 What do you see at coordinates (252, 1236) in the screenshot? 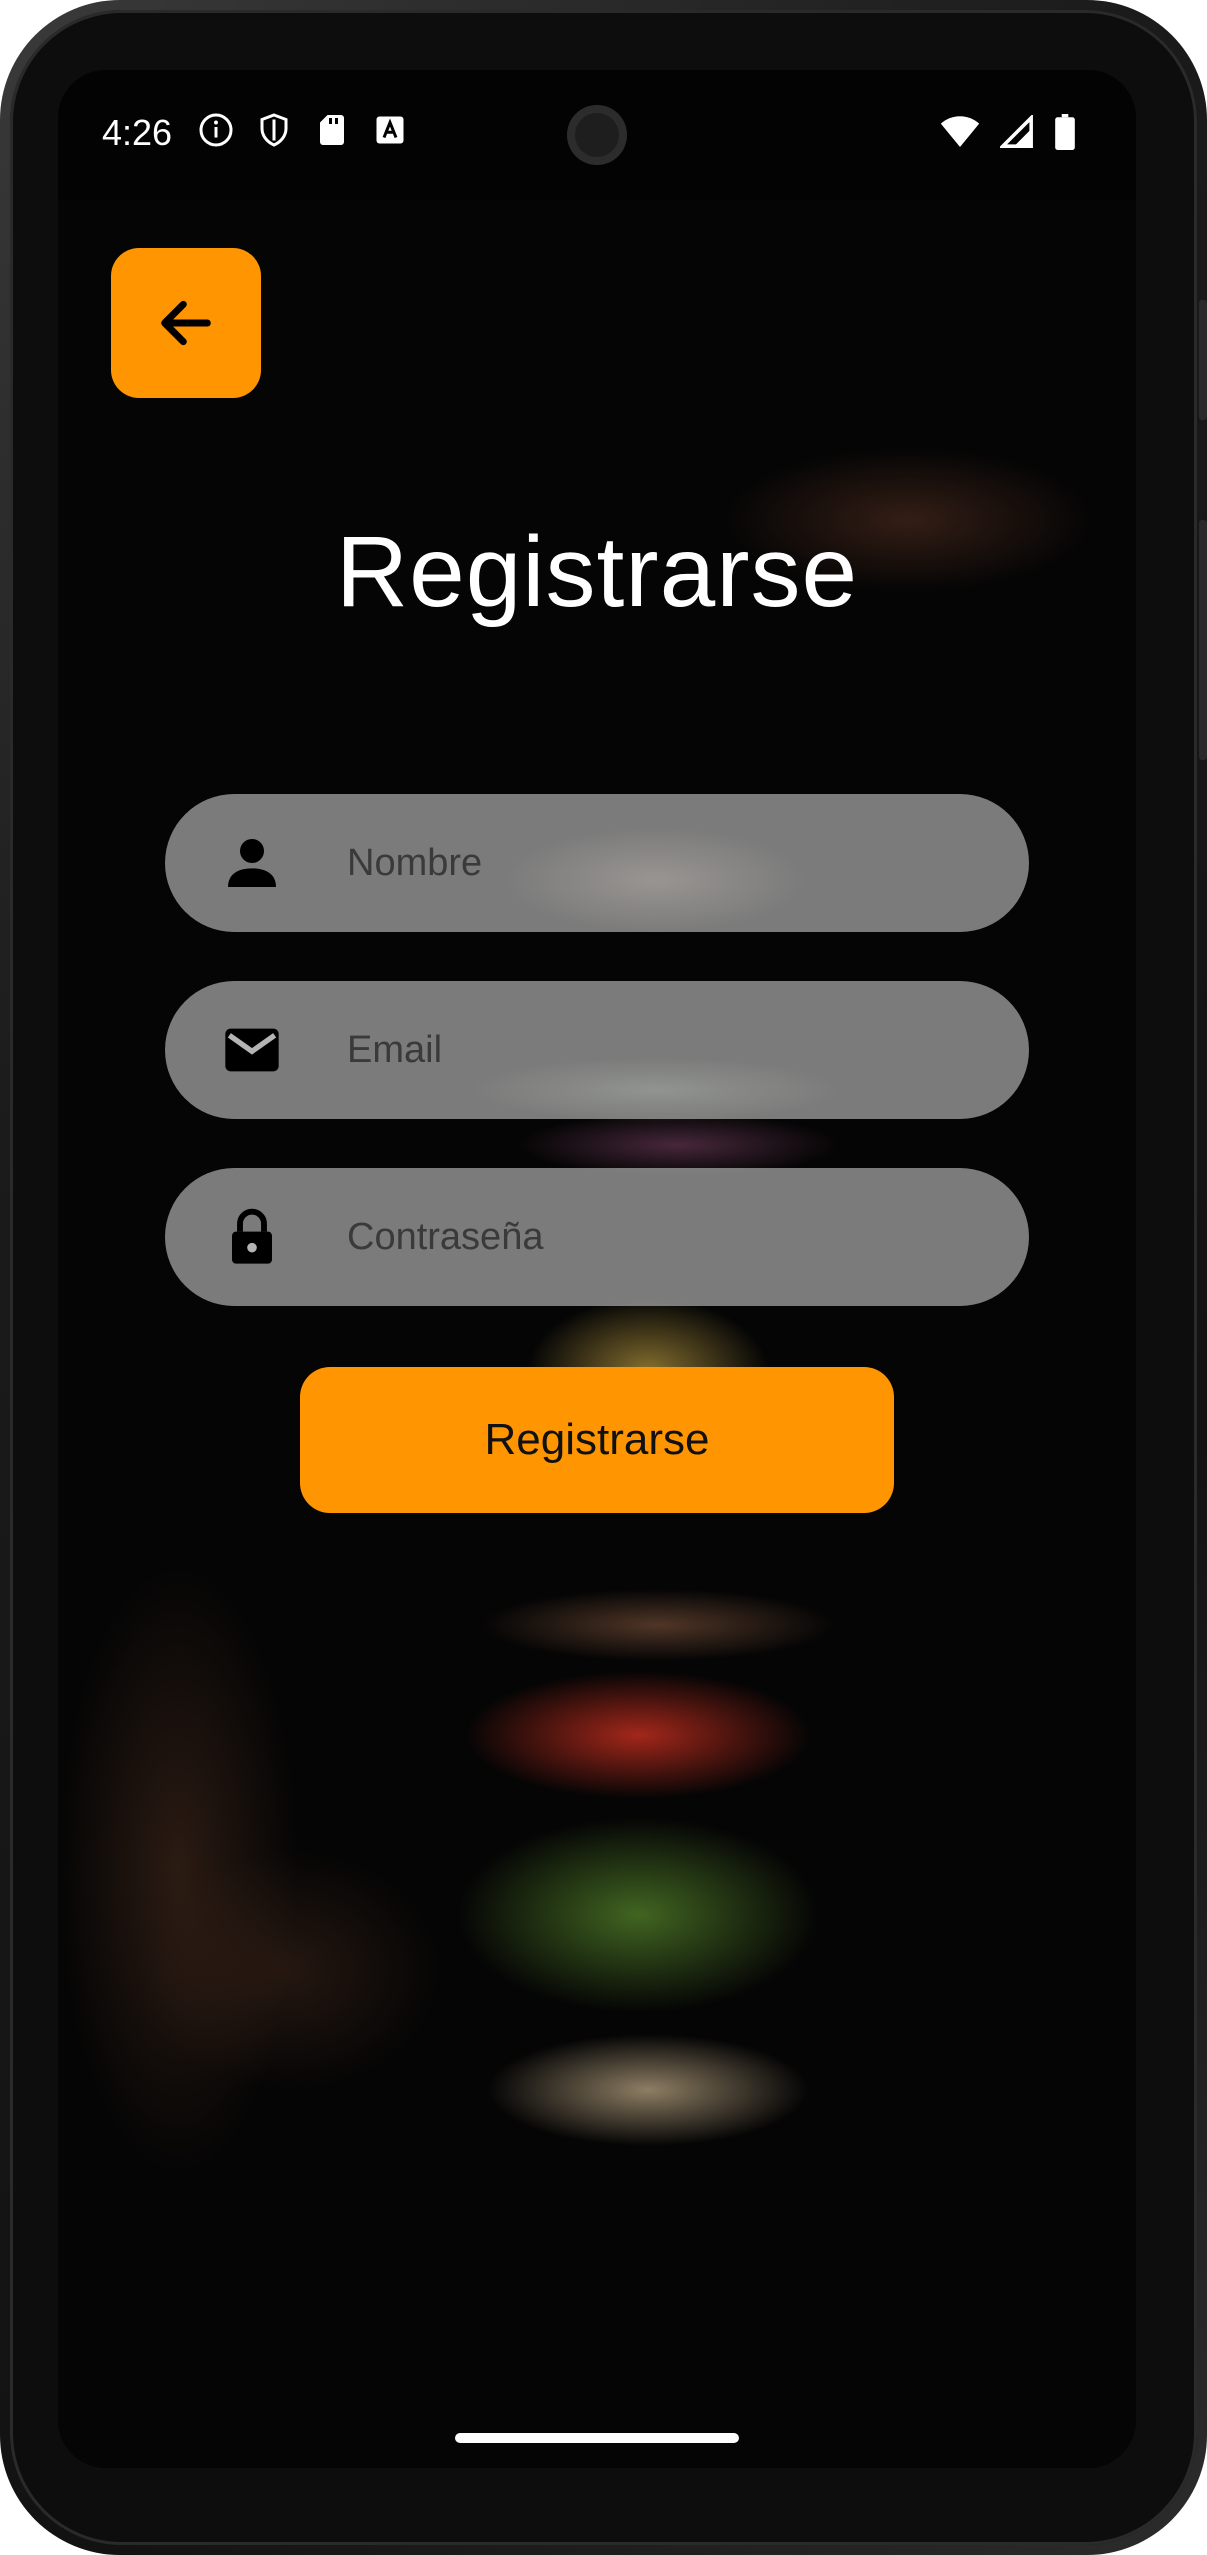
I see `lock-icon` at bounding box center [252, 1236].